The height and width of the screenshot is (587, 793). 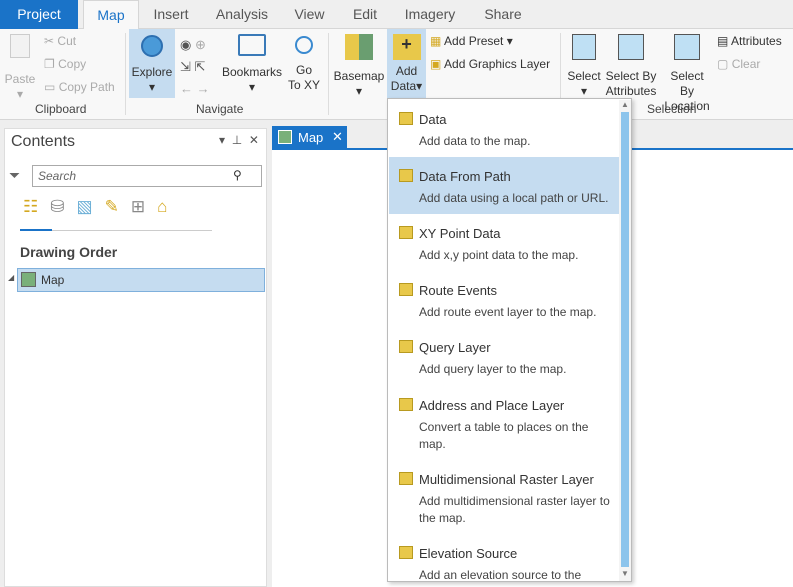 I want to click on map-tab-label: Map, so click(x=311, y=137).